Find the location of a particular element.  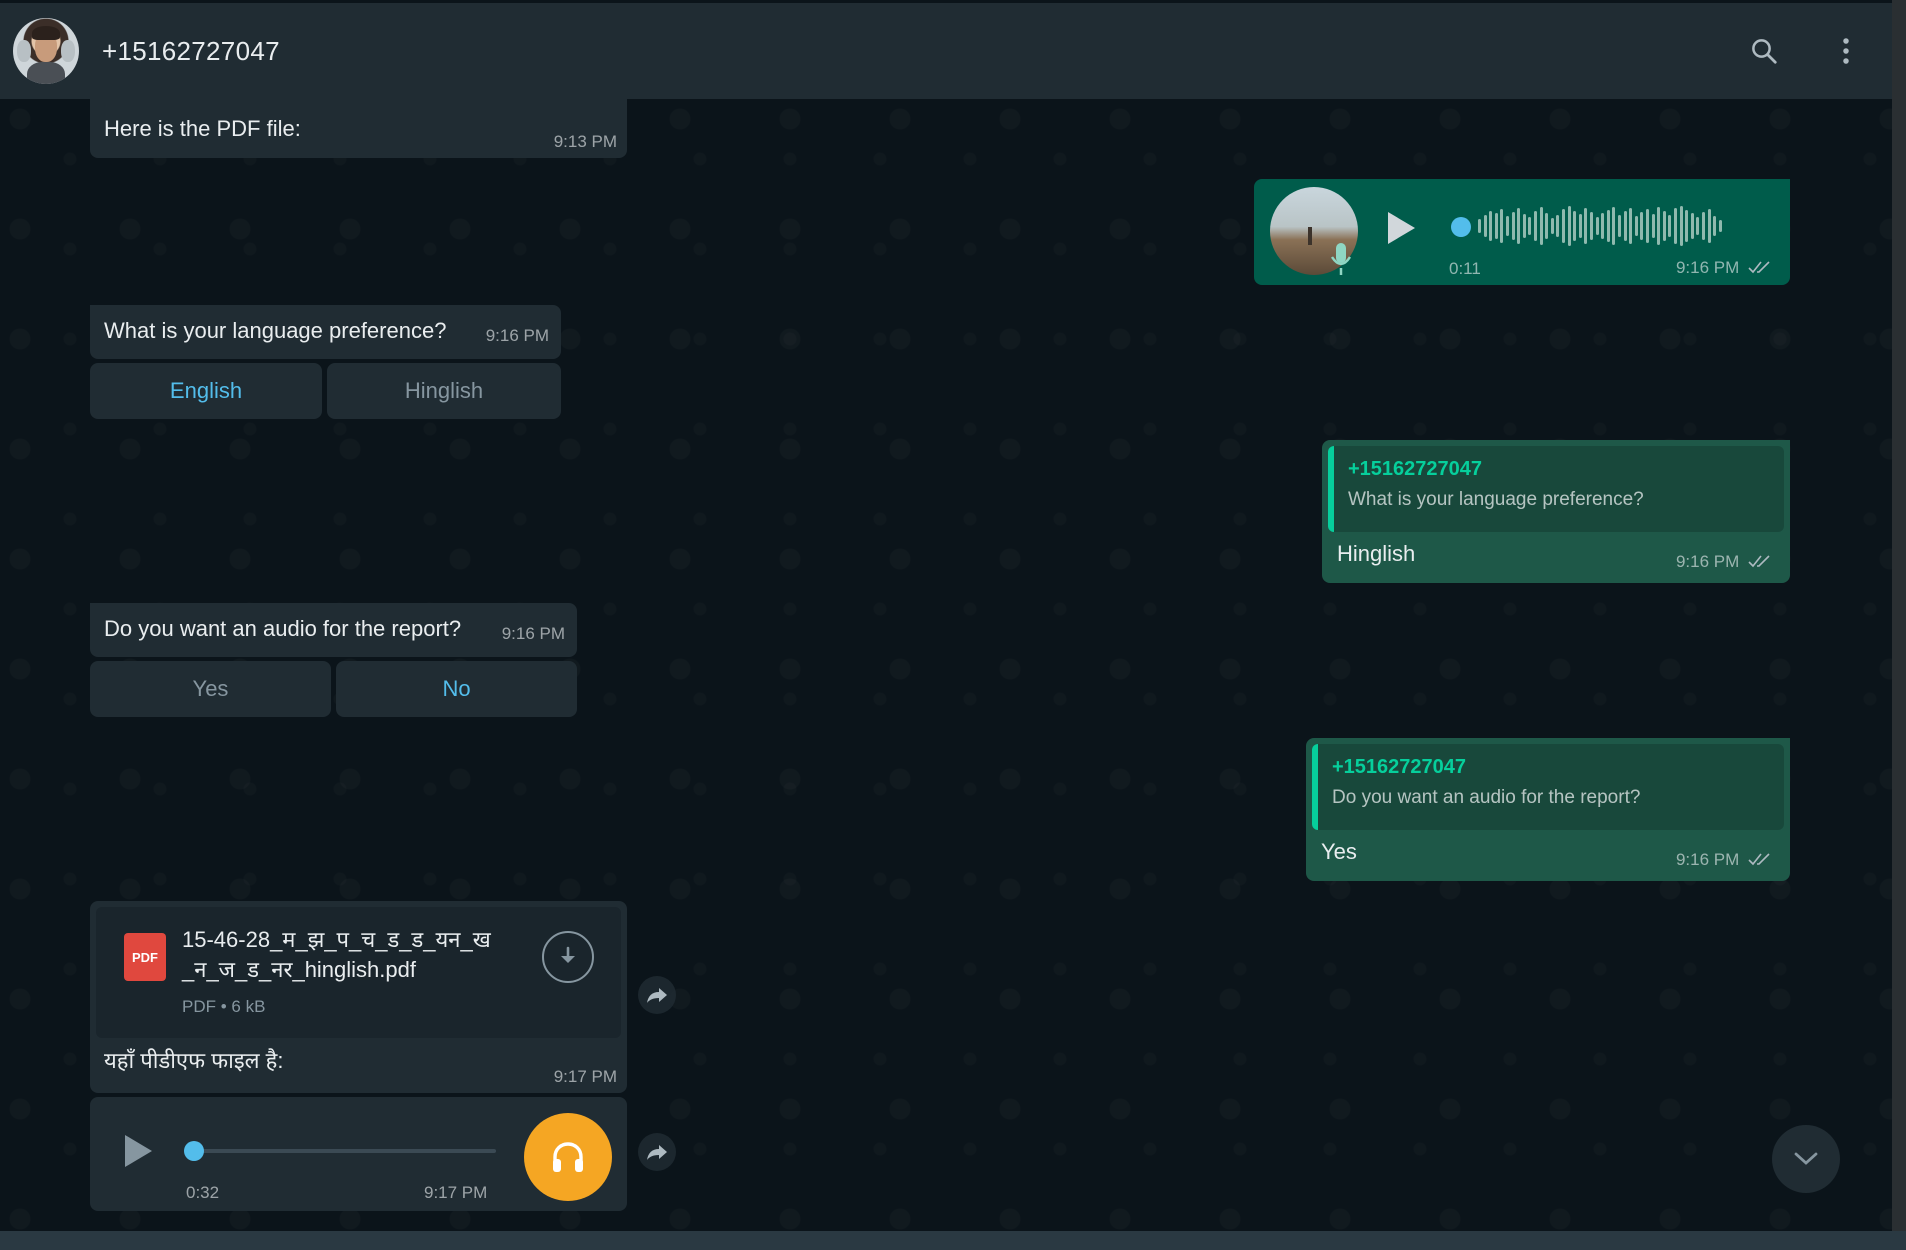

audio-message-incoming: 0:32 9:17 PM is located at coordinates (358, 1154).